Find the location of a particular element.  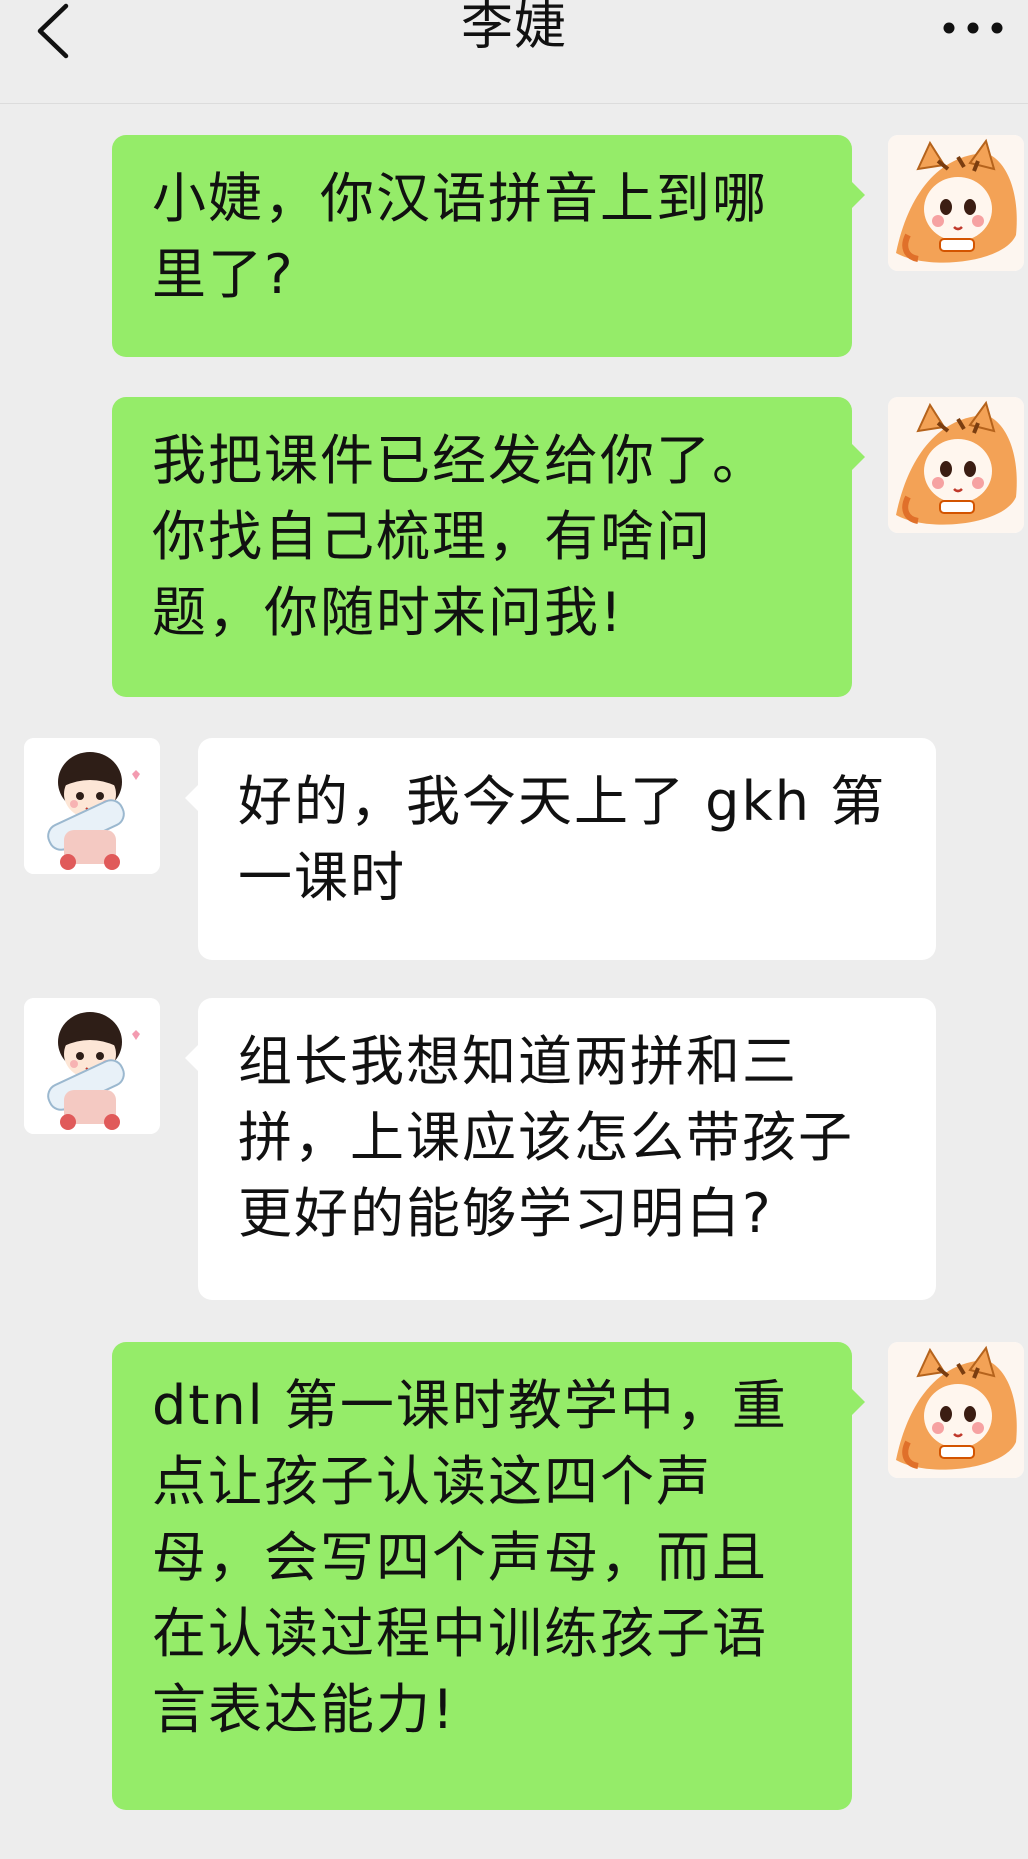

message-row: 小婕，你汉语拼音上到哪里了? is located at coordinates (514, 246).